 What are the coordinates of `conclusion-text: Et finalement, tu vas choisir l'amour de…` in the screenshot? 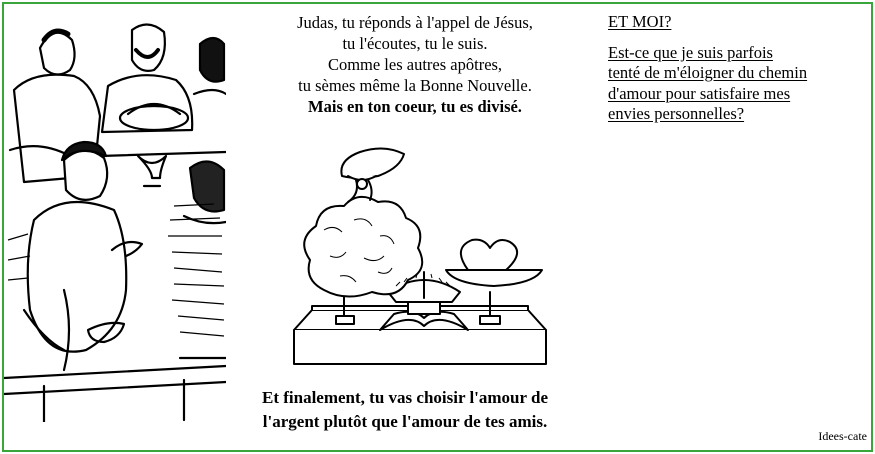 It's located at (405, 410).